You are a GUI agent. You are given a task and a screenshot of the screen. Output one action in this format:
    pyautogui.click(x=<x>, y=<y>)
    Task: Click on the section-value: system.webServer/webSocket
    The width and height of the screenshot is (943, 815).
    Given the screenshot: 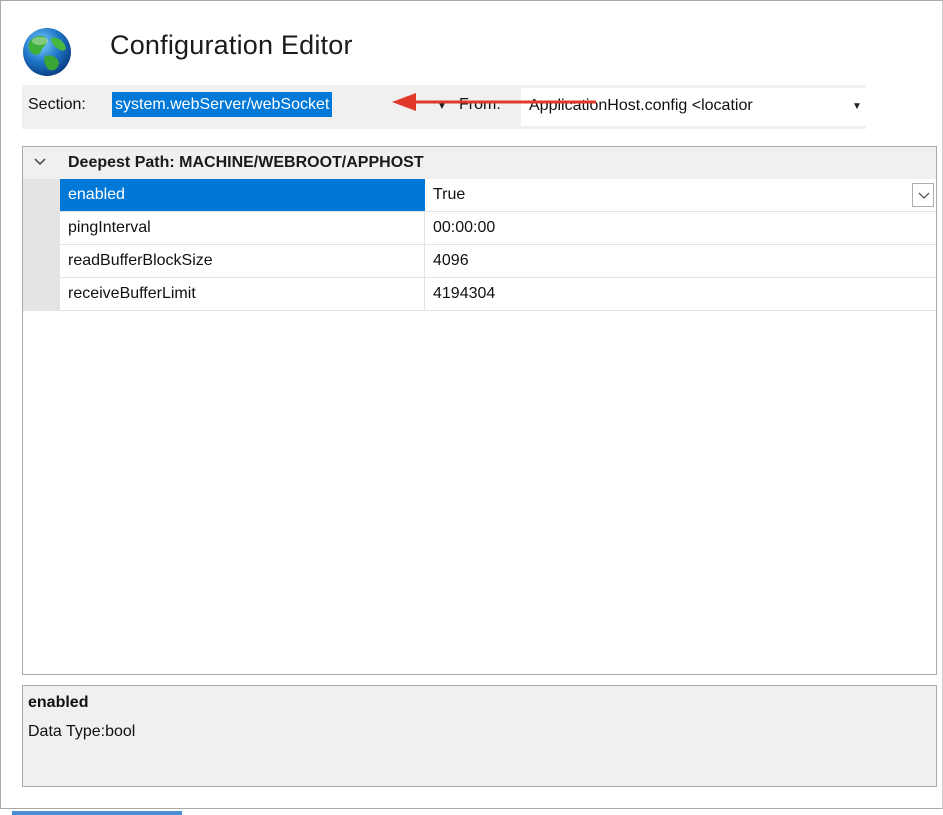 What is the action you would take?
    pyautogui.click(x=222, y=104)
    